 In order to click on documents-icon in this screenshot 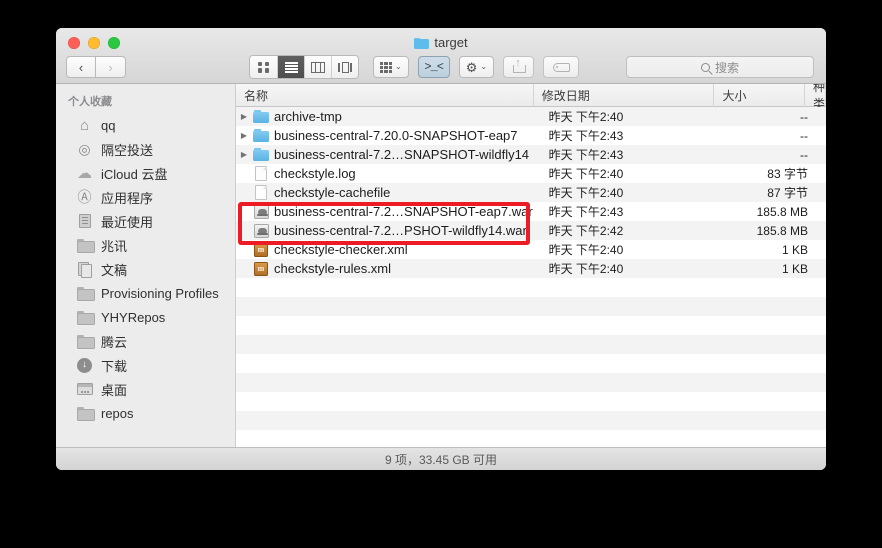, I will do `click(84, 269)`.